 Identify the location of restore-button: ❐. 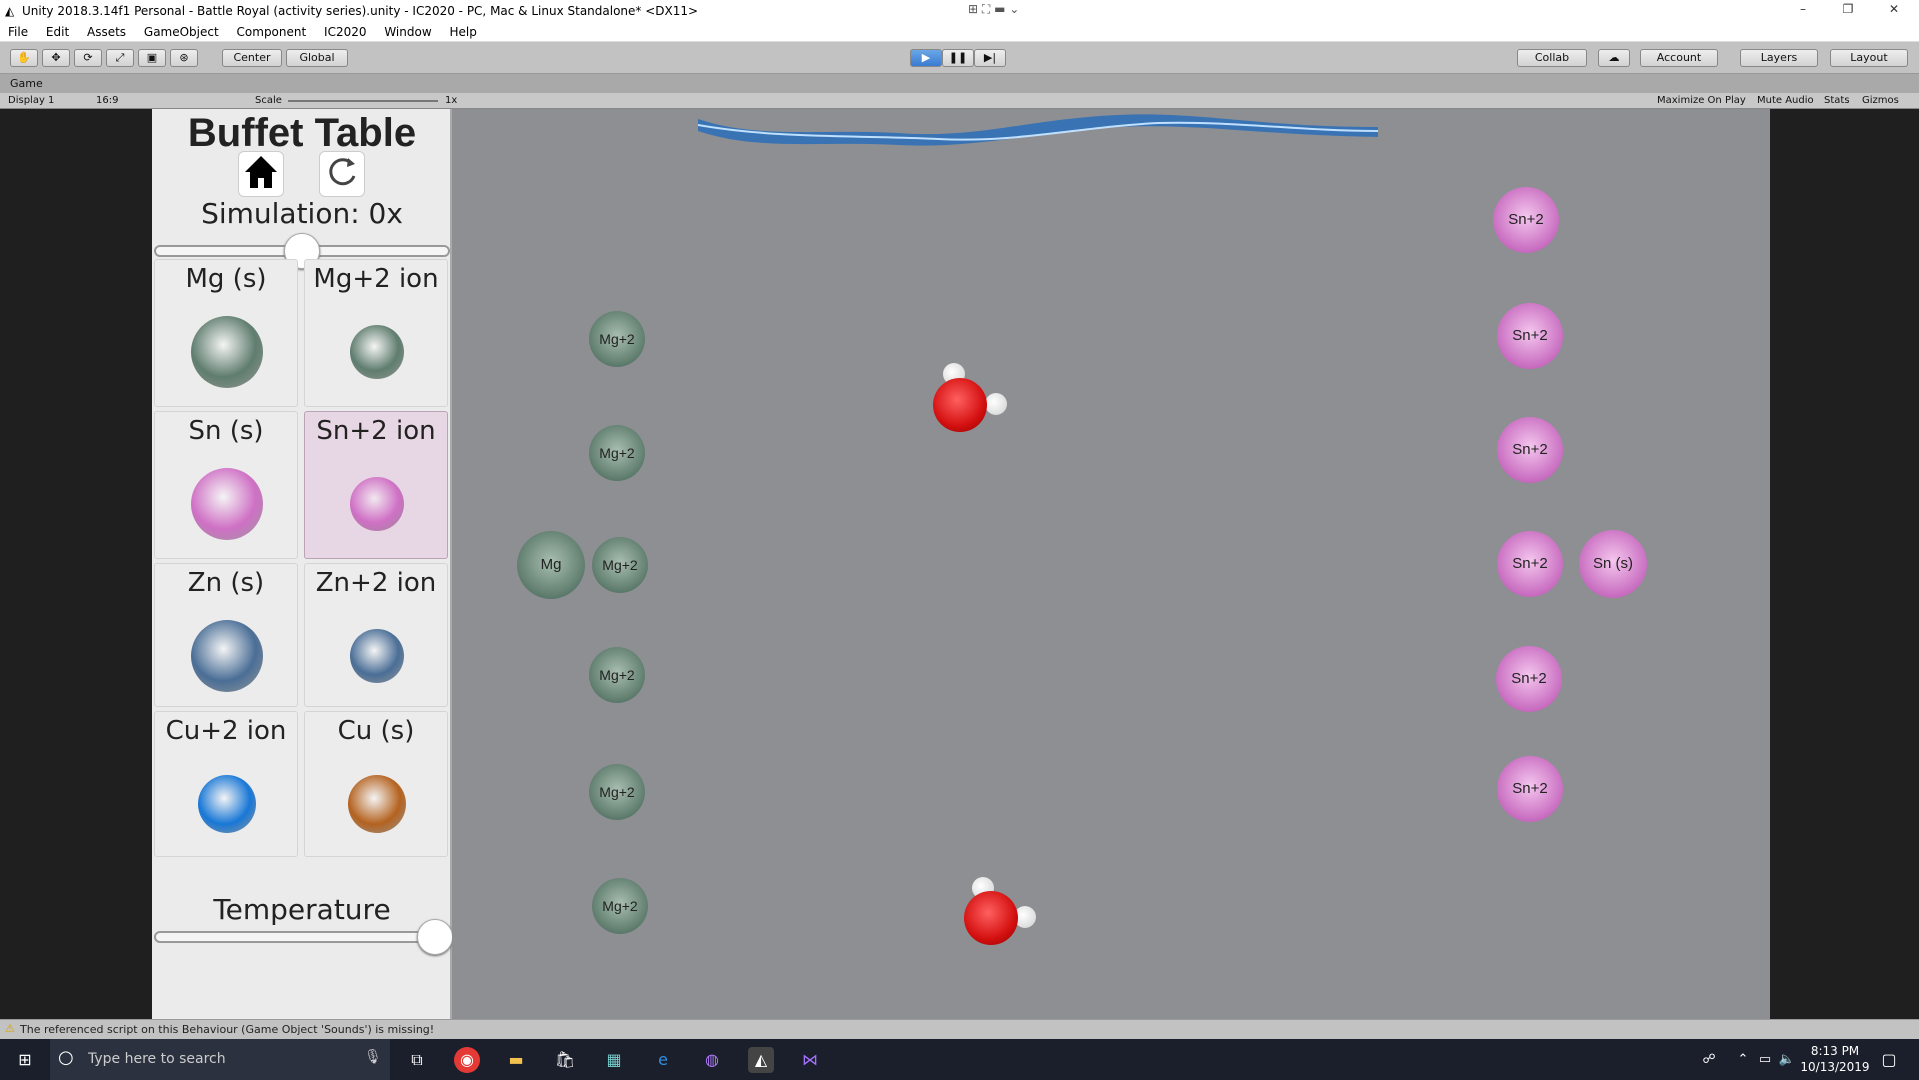
(1848, 11).